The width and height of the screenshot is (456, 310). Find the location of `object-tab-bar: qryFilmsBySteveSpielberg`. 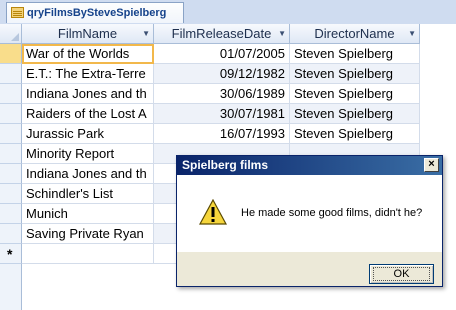

object-tab-bar: qryFilmsBySteveSpielberg is located at coordinates (228, 12).